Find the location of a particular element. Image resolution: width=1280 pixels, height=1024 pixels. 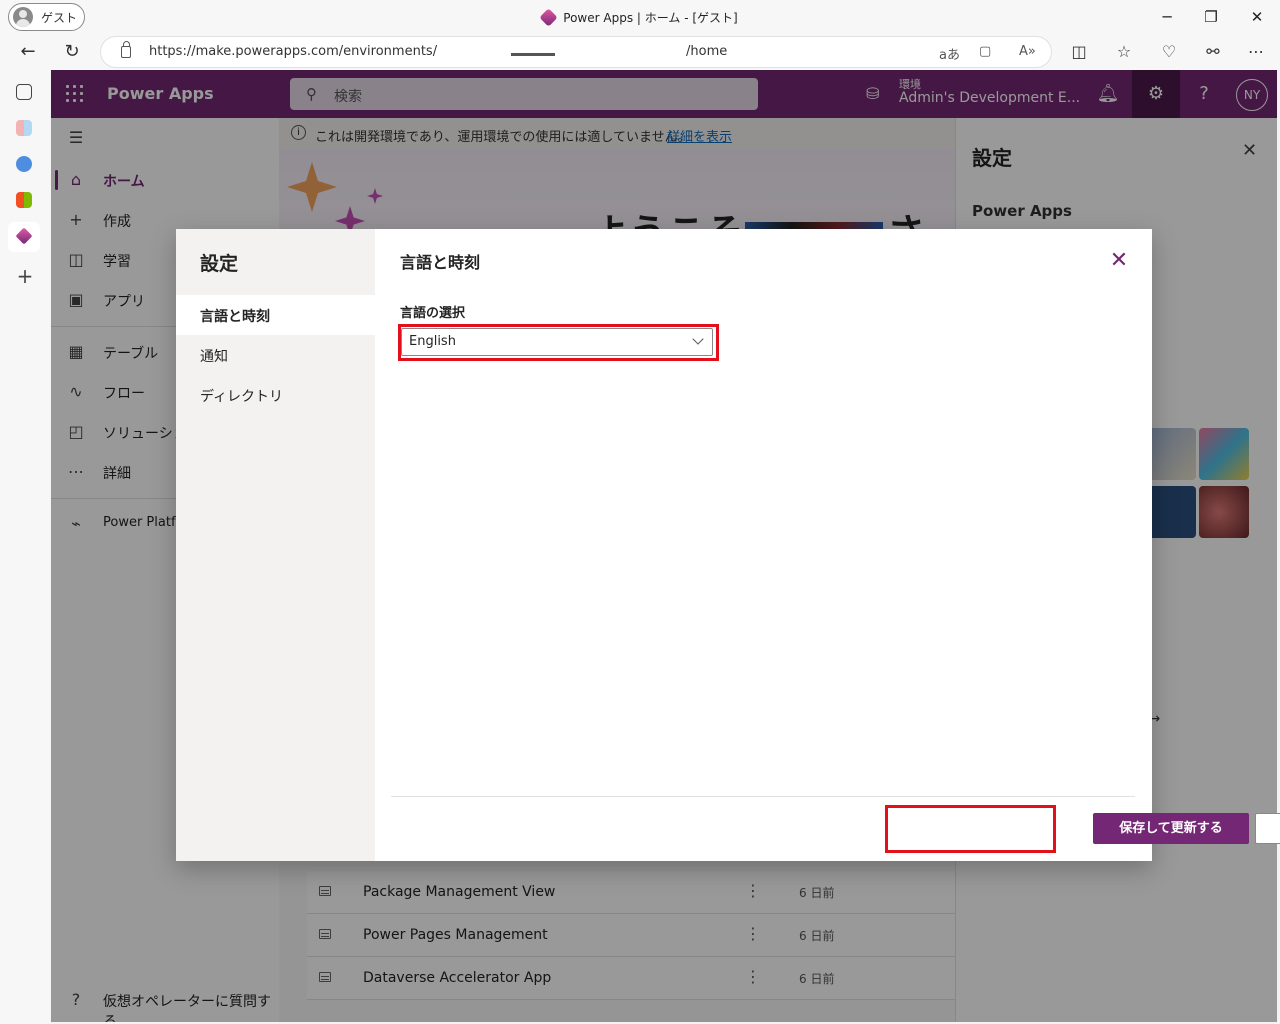

power-apps-pinned-icon is located at coordinates (24, 237).